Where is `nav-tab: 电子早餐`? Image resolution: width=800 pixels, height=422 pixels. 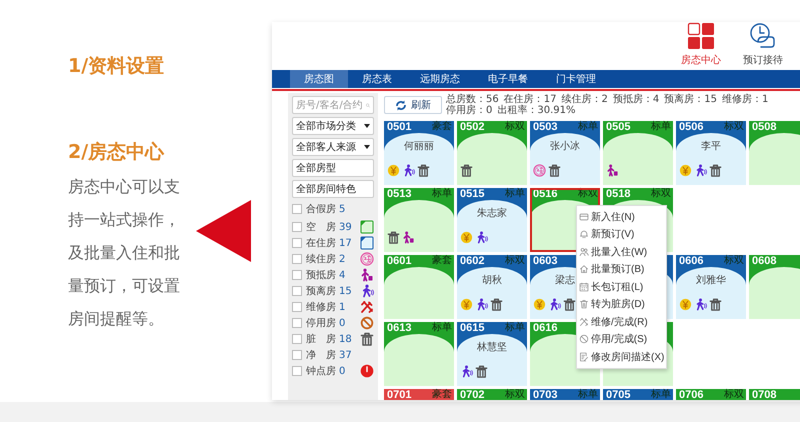 nav-tab: 电子早餐 is located at coordinates (508, 79).